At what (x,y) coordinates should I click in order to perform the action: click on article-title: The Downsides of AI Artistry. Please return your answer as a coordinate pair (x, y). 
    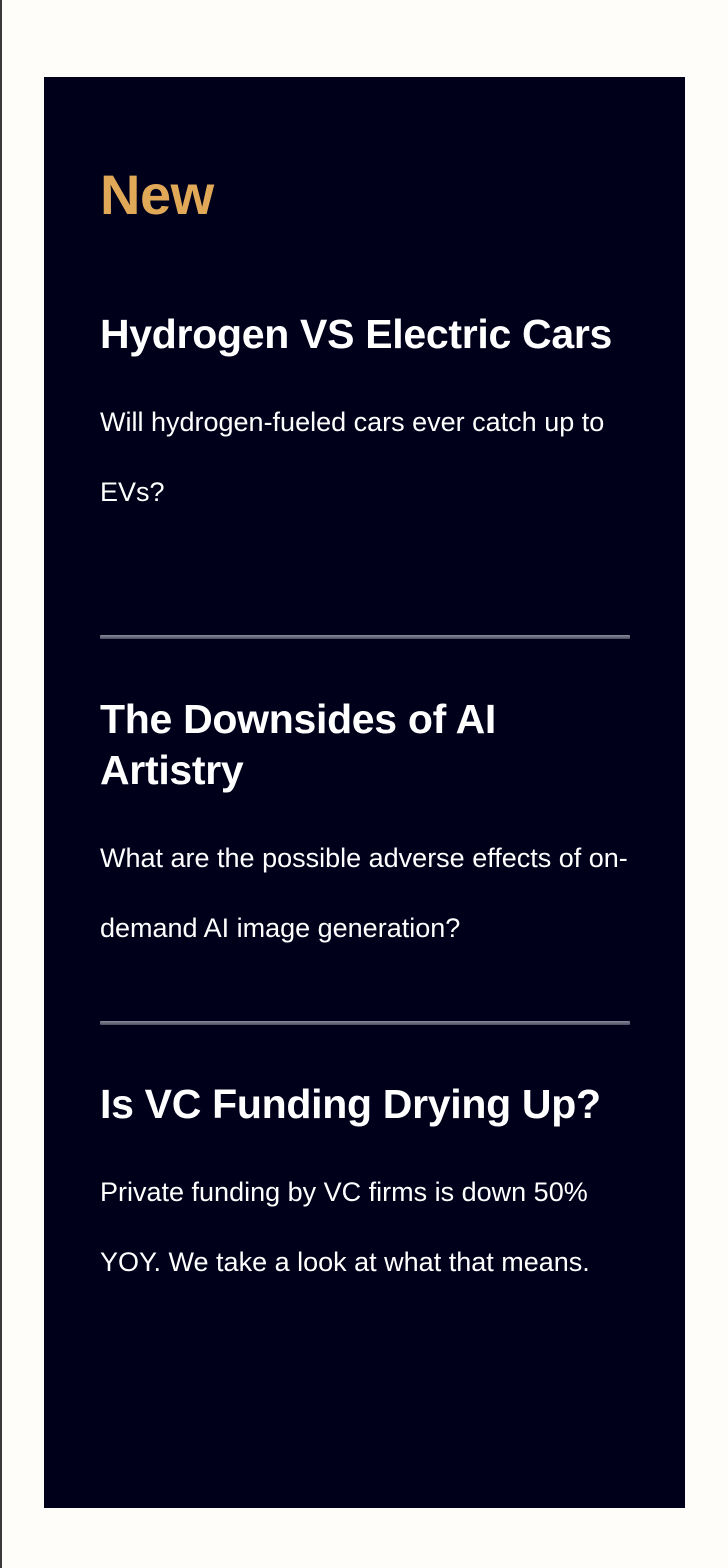
    Looking at the image, I should click on (365, 745).